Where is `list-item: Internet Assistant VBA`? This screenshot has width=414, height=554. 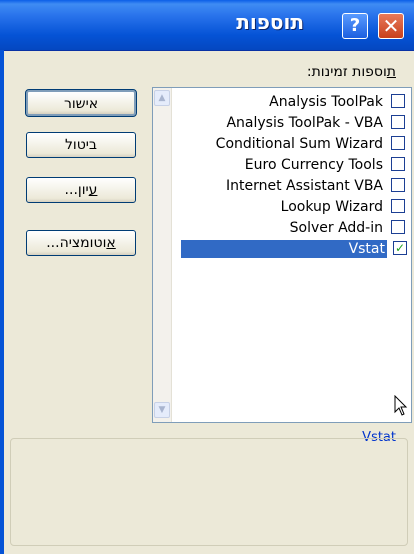
list-item: Internet Assistant VBA is located at coordinates (295, 186).